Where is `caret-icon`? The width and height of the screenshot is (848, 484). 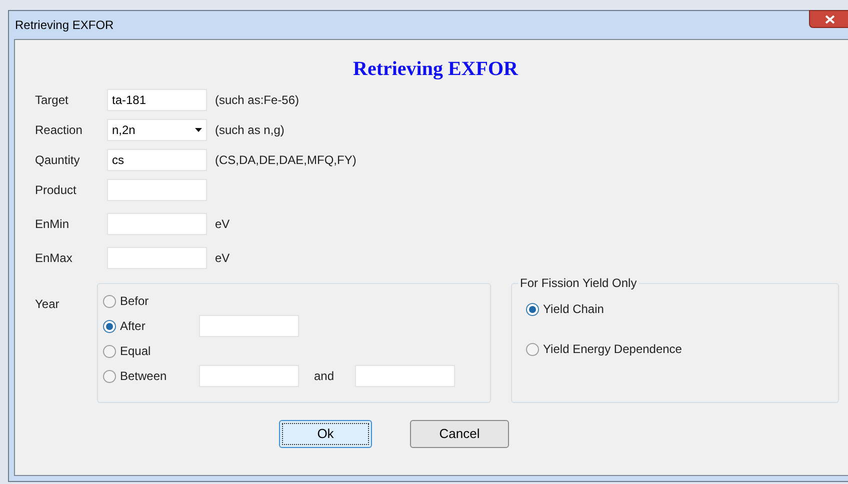
caret-icon is located at coordinates (198, 130).